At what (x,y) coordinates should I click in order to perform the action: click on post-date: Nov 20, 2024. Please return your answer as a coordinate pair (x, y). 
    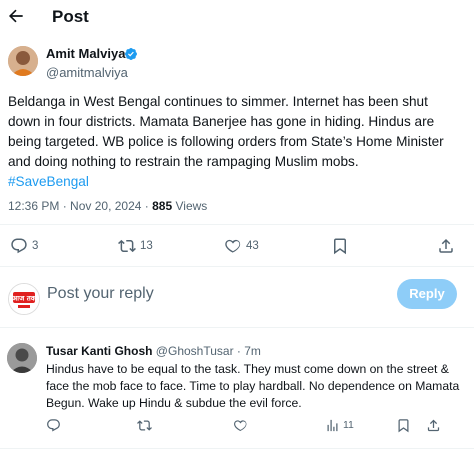
    Looking at the image, I should click on (105, 206).